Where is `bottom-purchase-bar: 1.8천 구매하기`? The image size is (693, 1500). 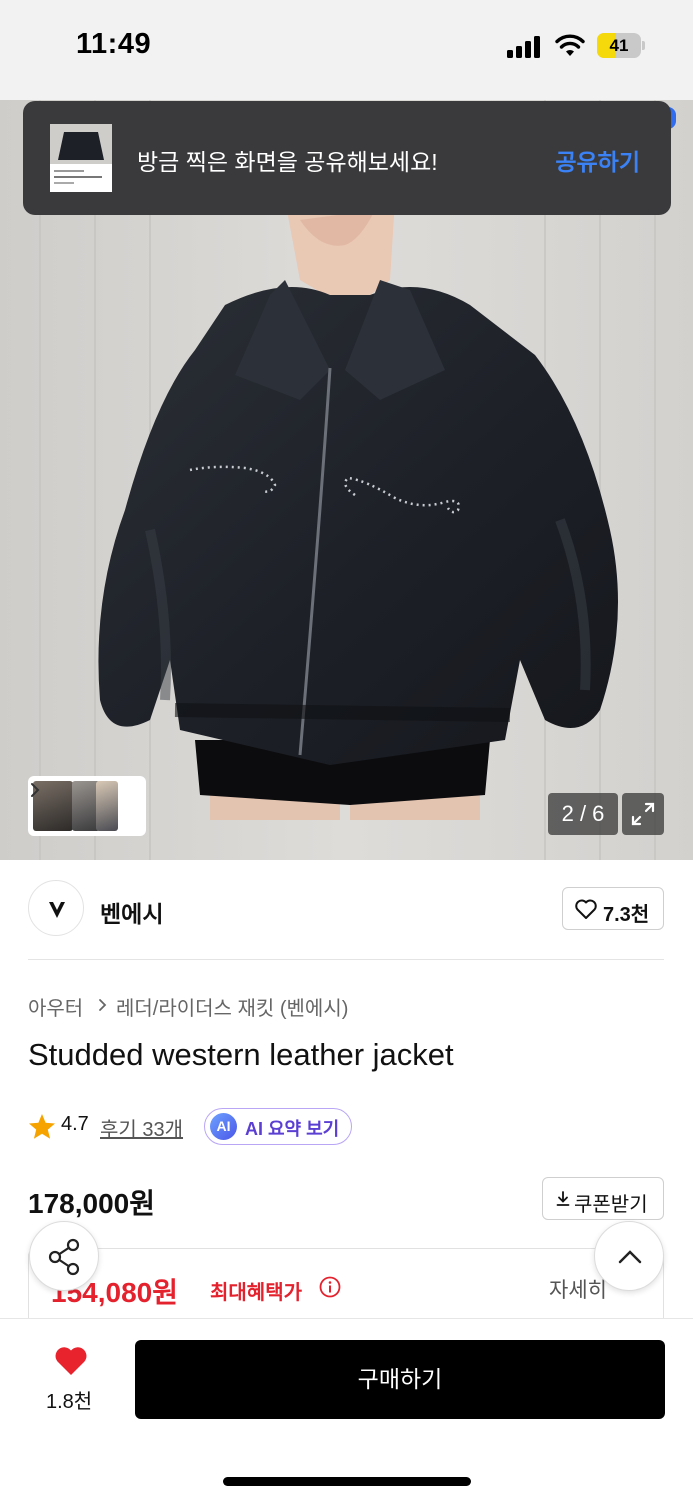
bottom-purchase-bar: 1.8천 구매하기 is located at coordinates (346, 1409).